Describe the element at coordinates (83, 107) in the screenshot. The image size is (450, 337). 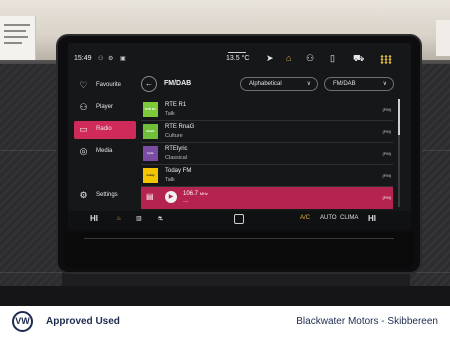
I see `person-icon: ⚇` at that location.